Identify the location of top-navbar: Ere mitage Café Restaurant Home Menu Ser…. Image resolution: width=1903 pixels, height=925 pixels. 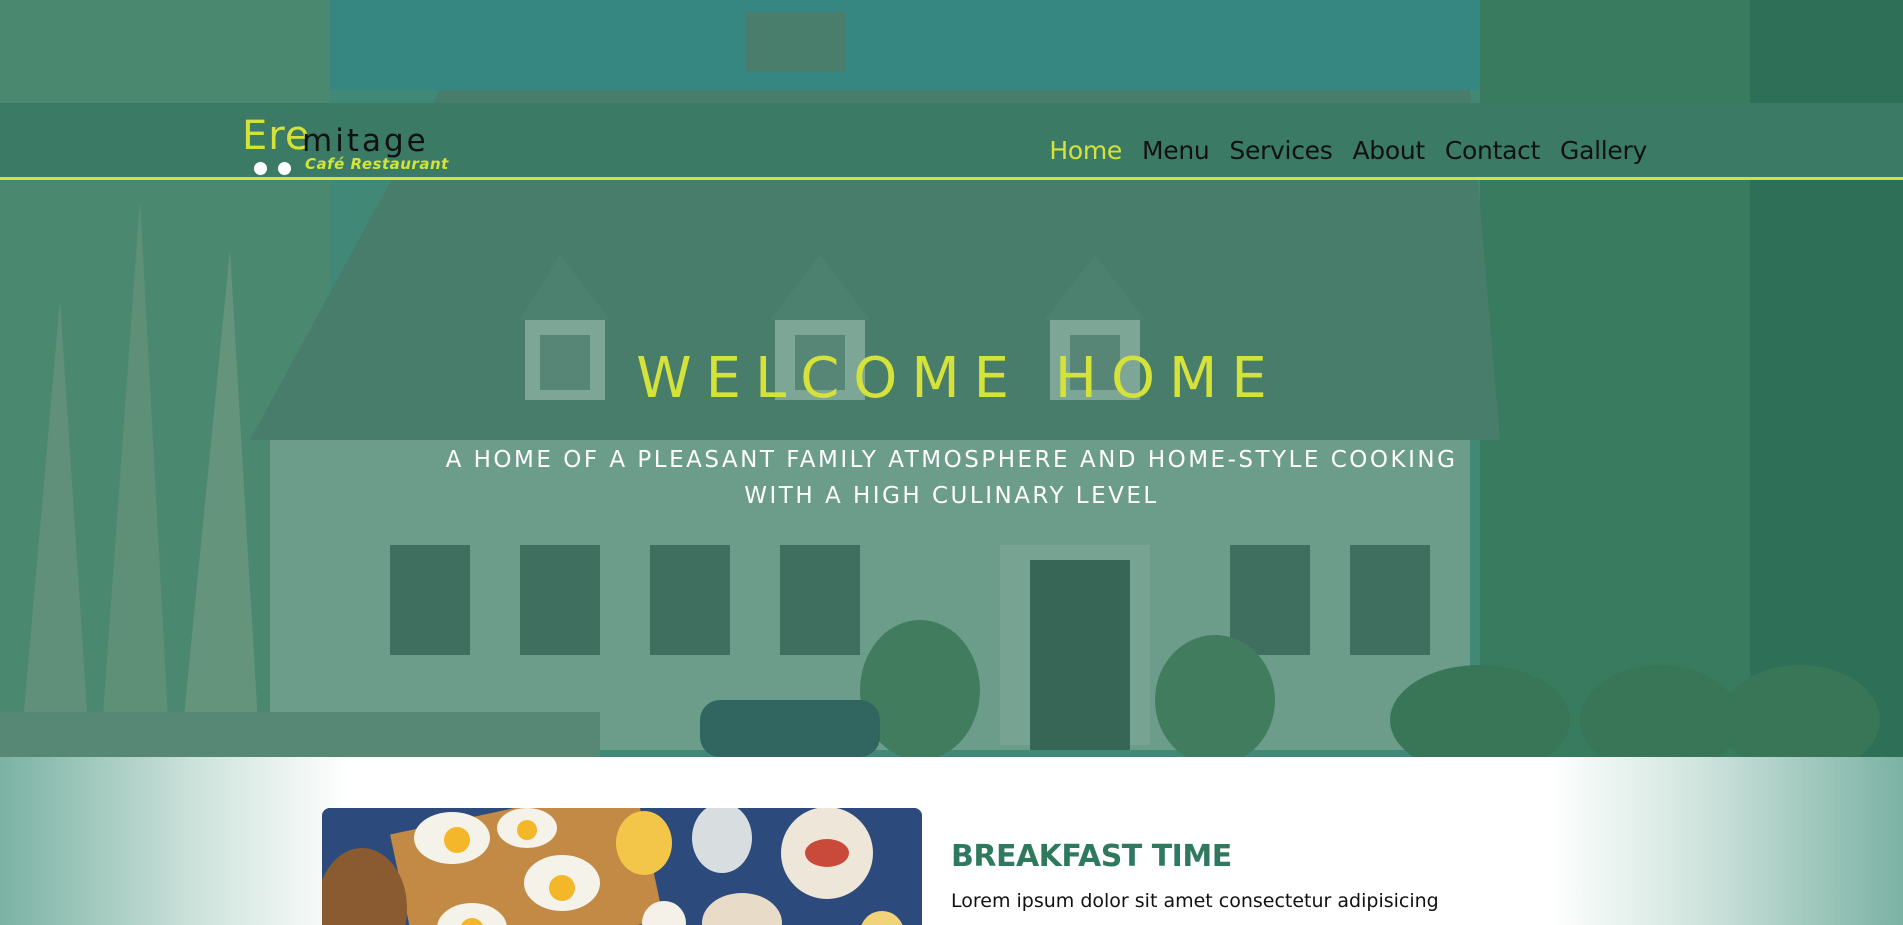
(951, 141).